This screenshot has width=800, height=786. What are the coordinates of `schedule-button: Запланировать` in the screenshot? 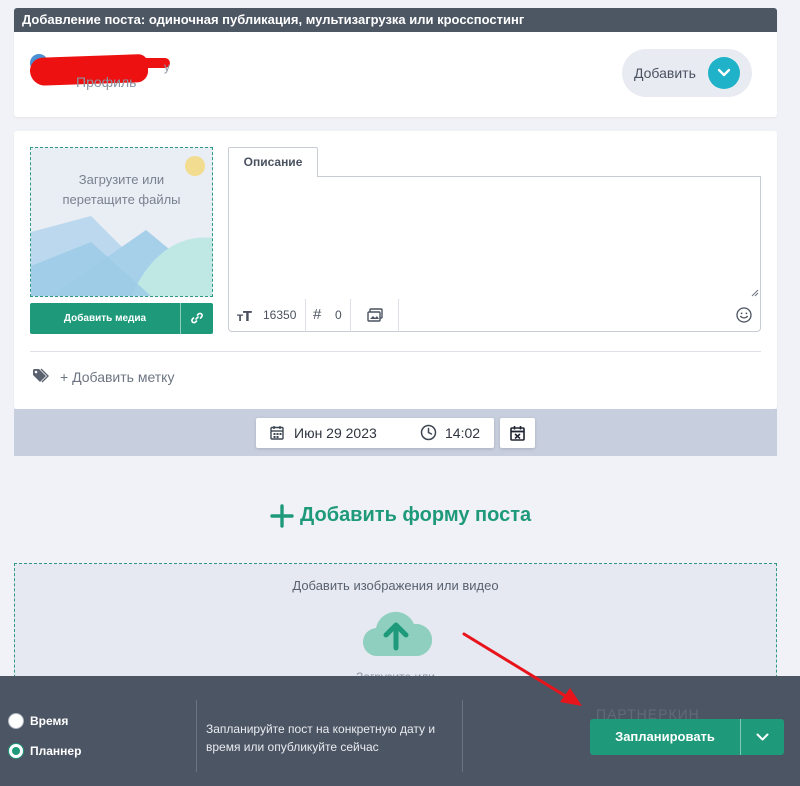 It's located at (687, 737).